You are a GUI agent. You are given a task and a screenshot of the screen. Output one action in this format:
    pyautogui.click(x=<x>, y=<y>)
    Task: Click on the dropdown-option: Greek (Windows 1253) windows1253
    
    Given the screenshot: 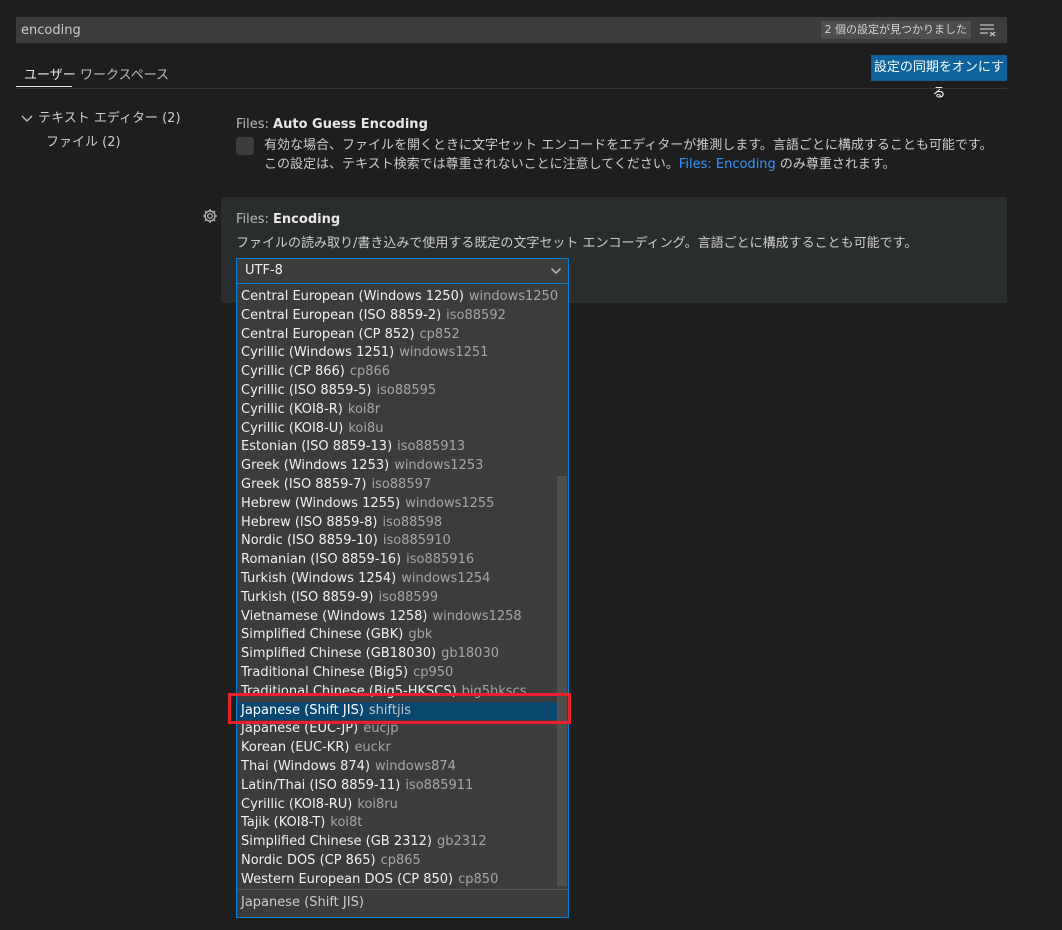 What is the action you would take?
    pyautogui.click(x=398, y=466)
    